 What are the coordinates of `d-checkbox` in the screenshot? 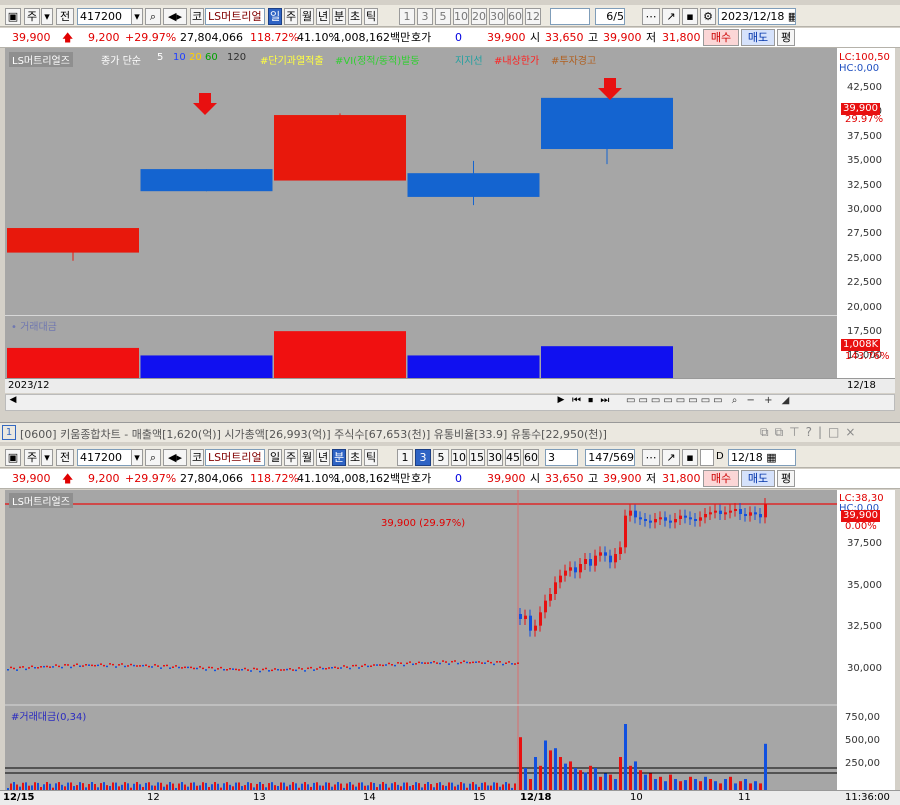 It's located at (707, 457).